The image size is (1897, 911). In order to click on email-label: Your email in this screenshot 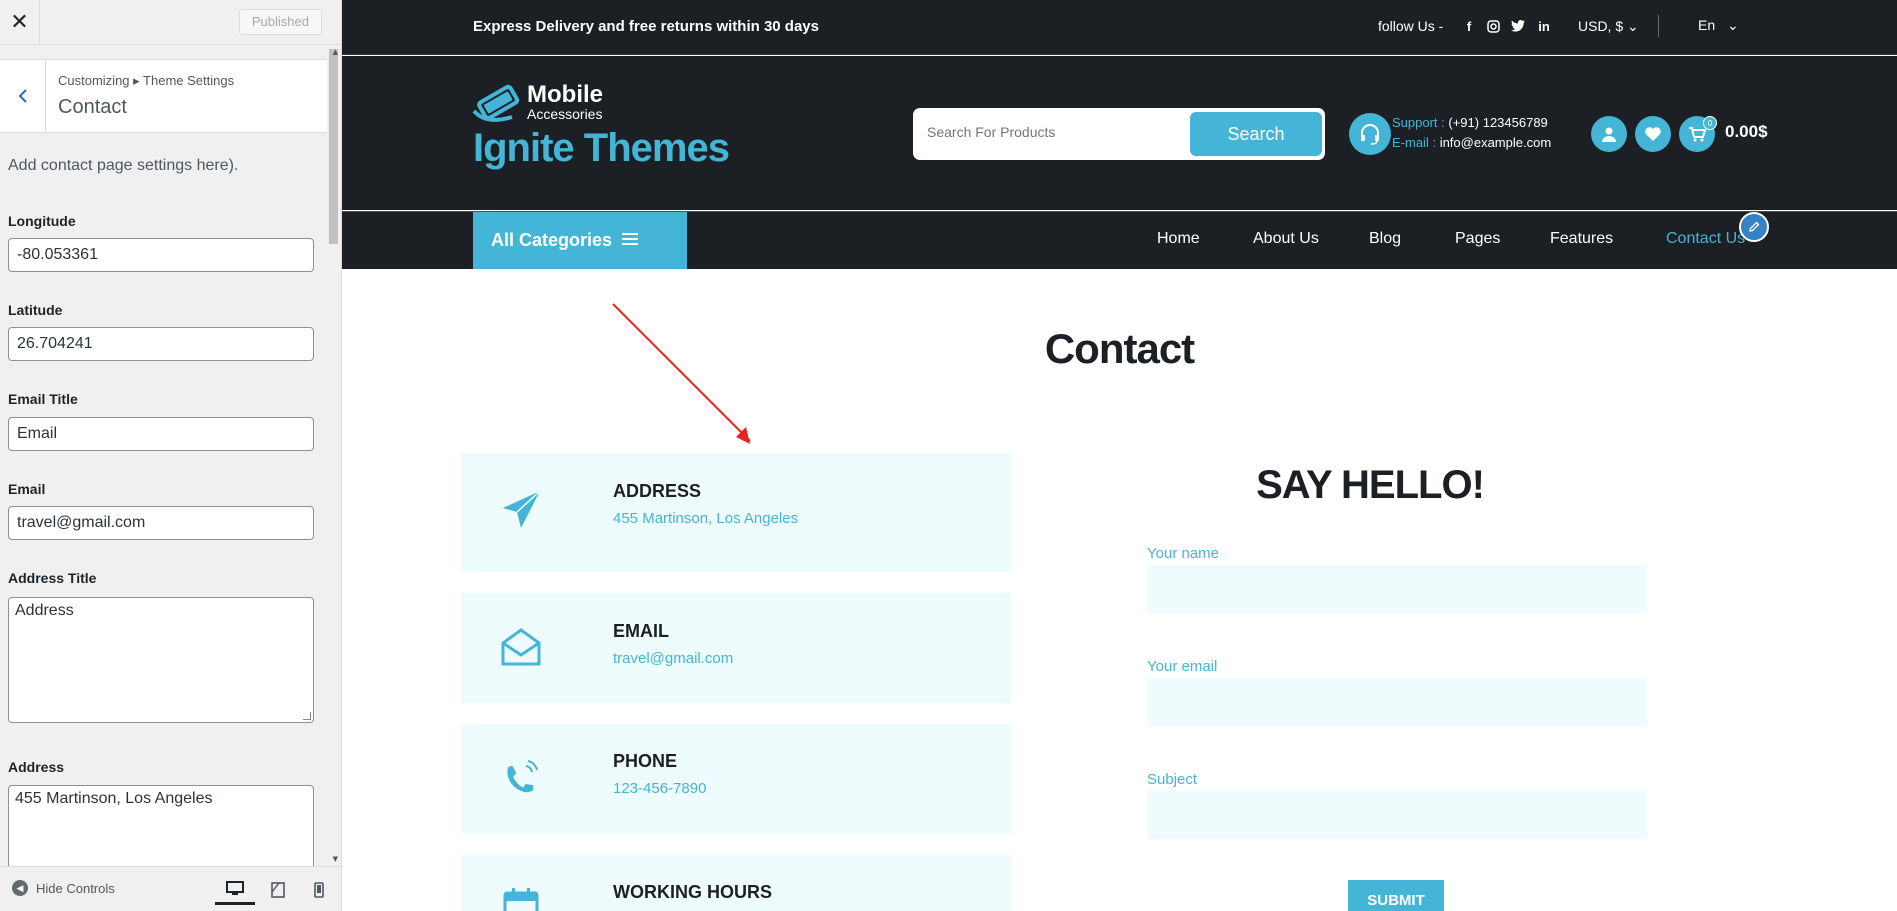, I will do `click(1182, 666)`.